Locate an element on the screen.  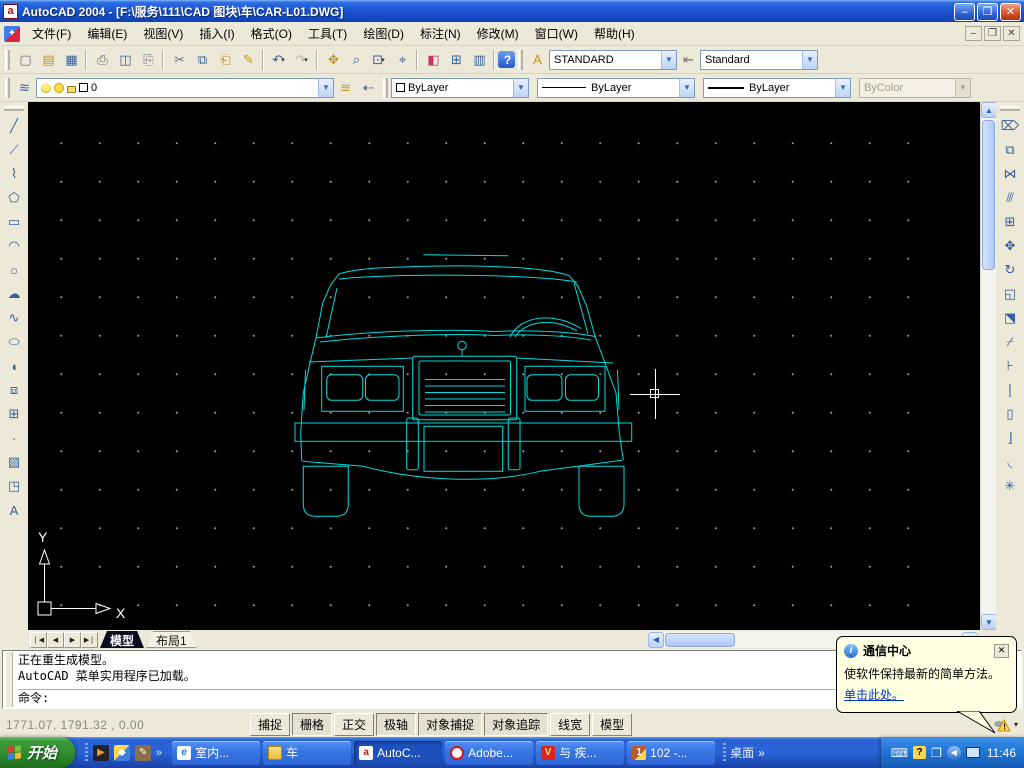
make-layer-current-icon: ≊ is located at coordinates (345, 87).